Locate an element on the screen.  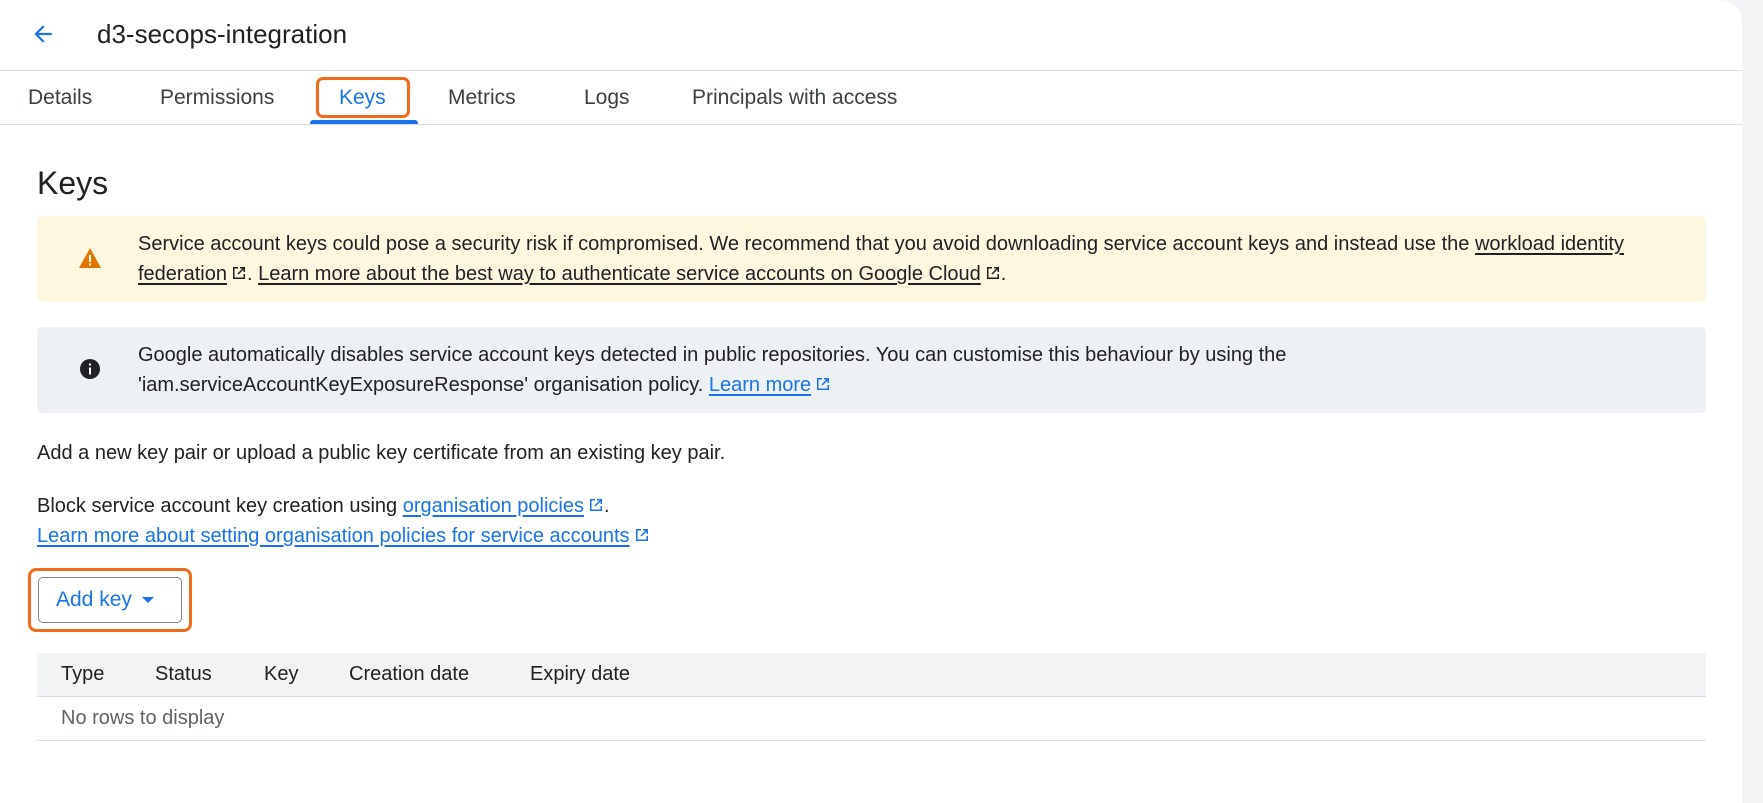
tab-keys: Keys is located at coordinates (362, 97).